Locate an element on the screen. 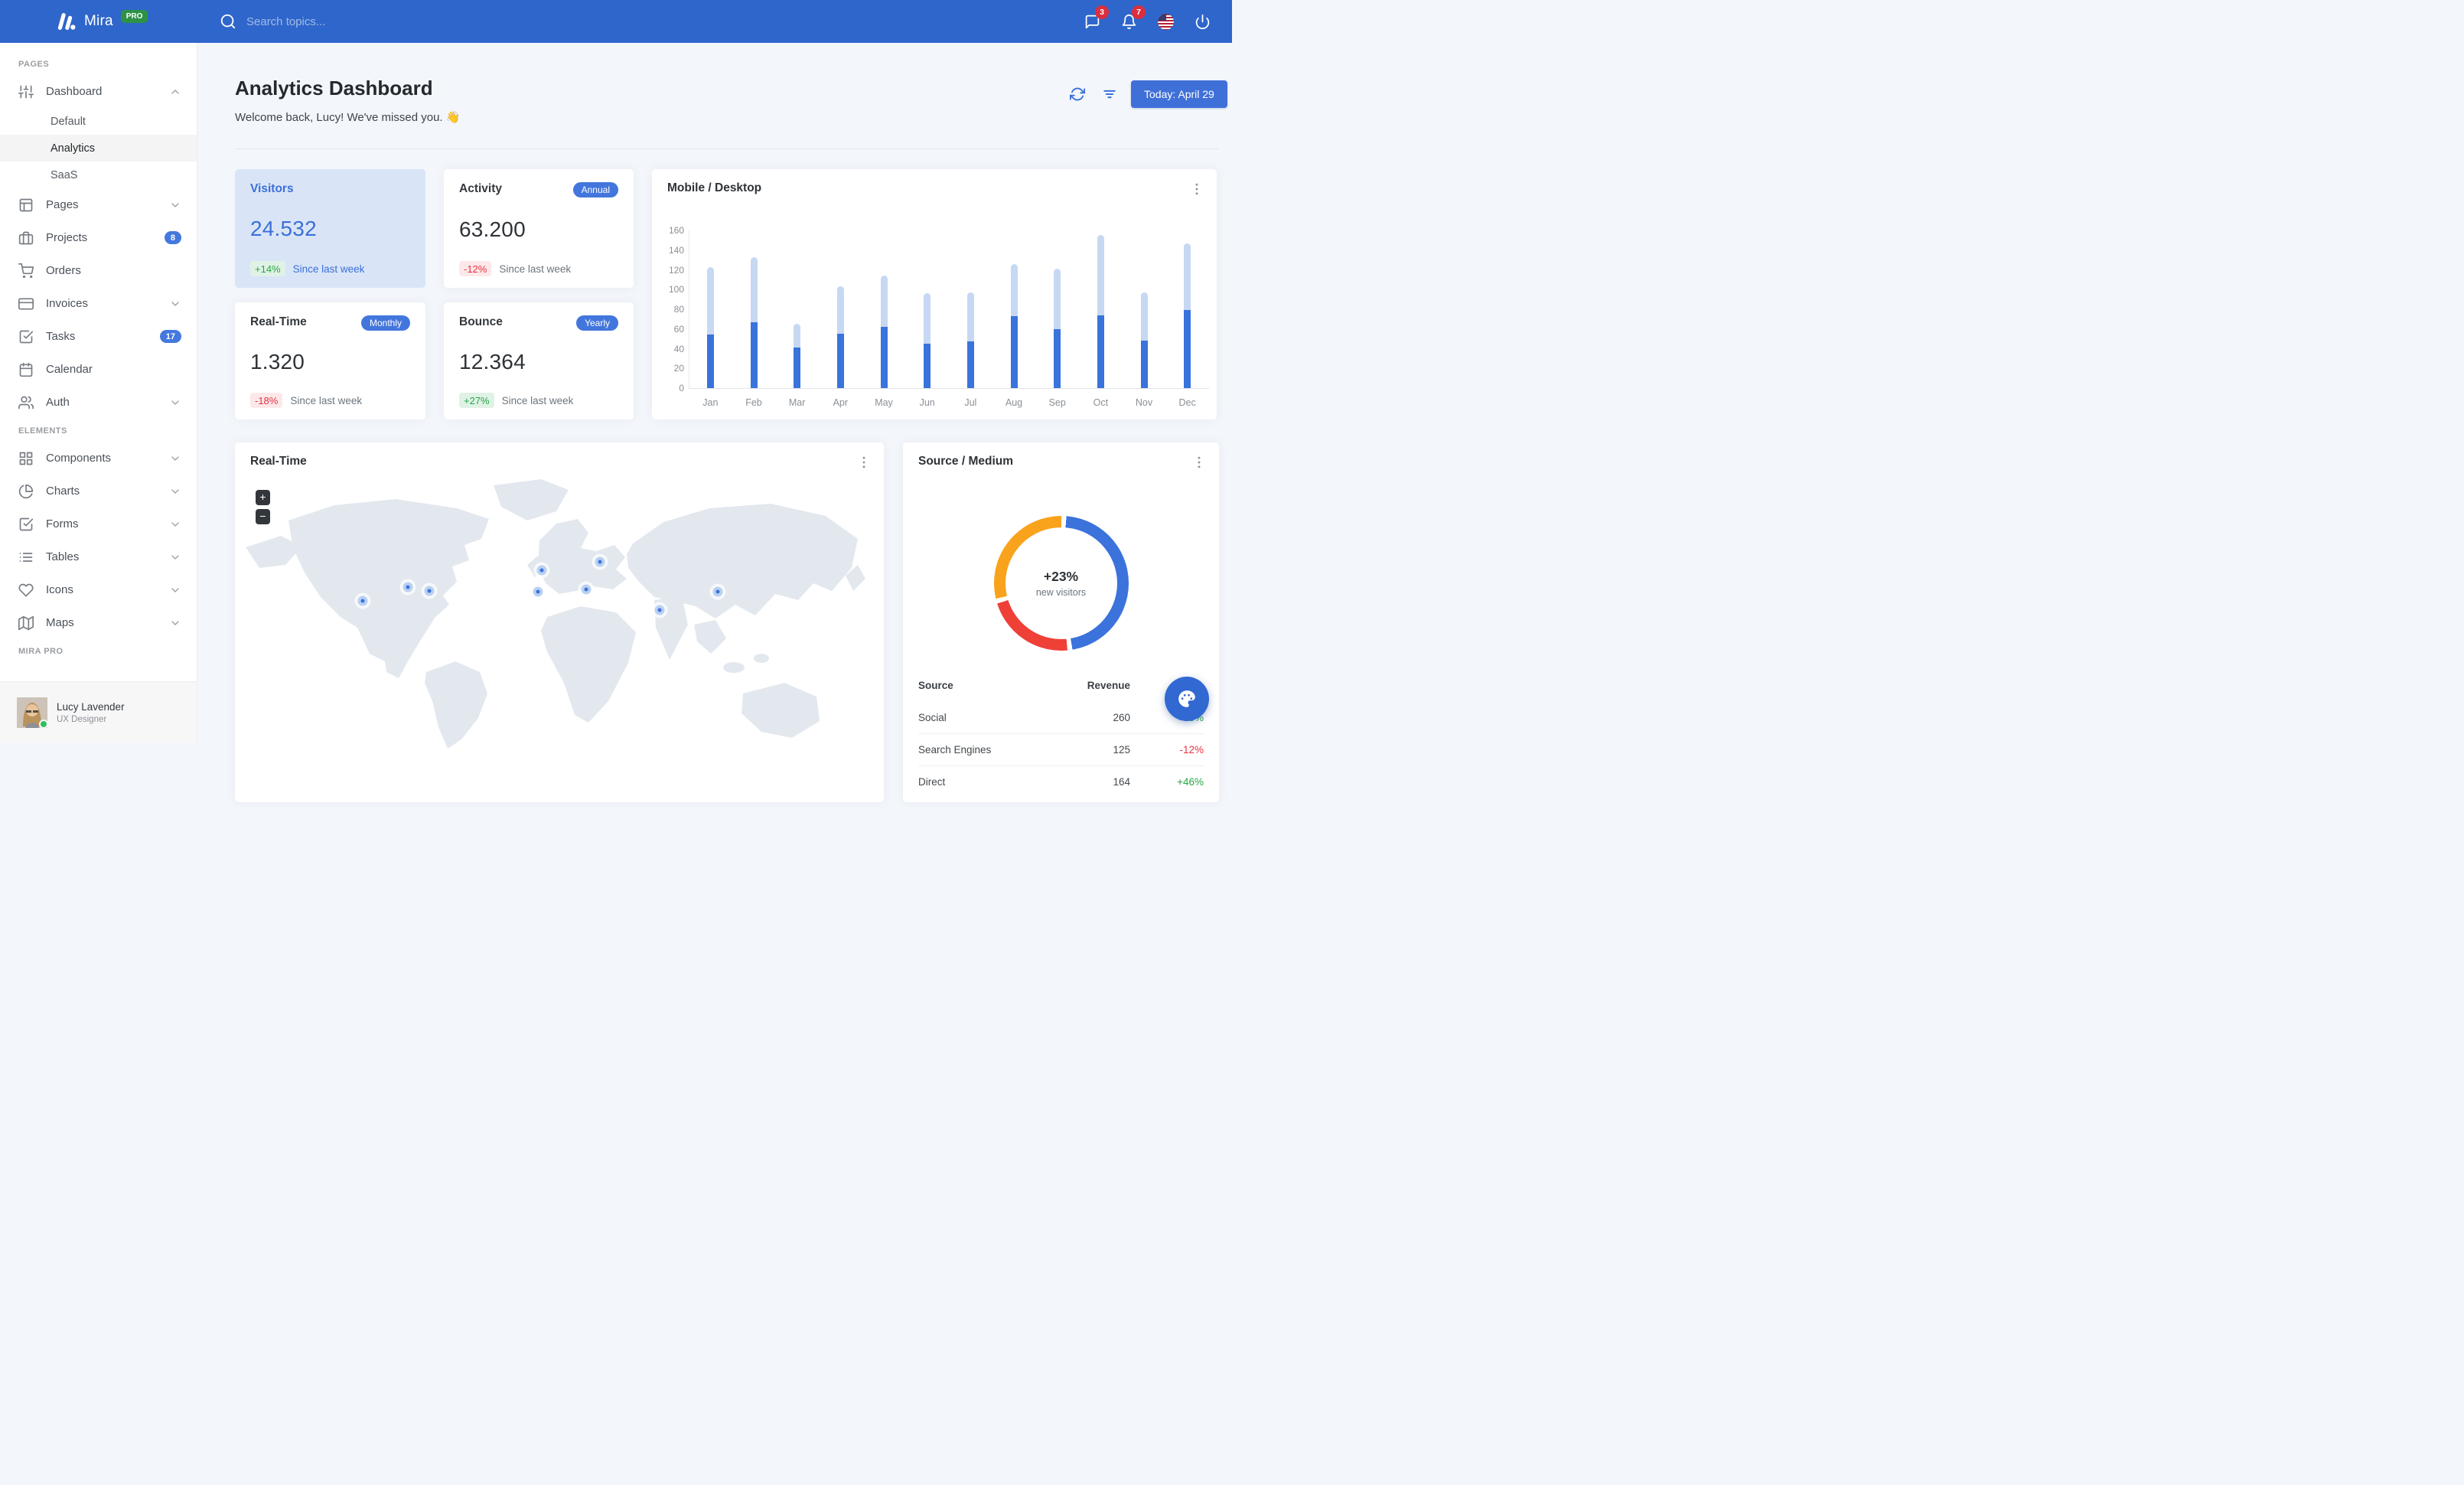  sidebar-item-components: Components is located at coordinates (98, 458).